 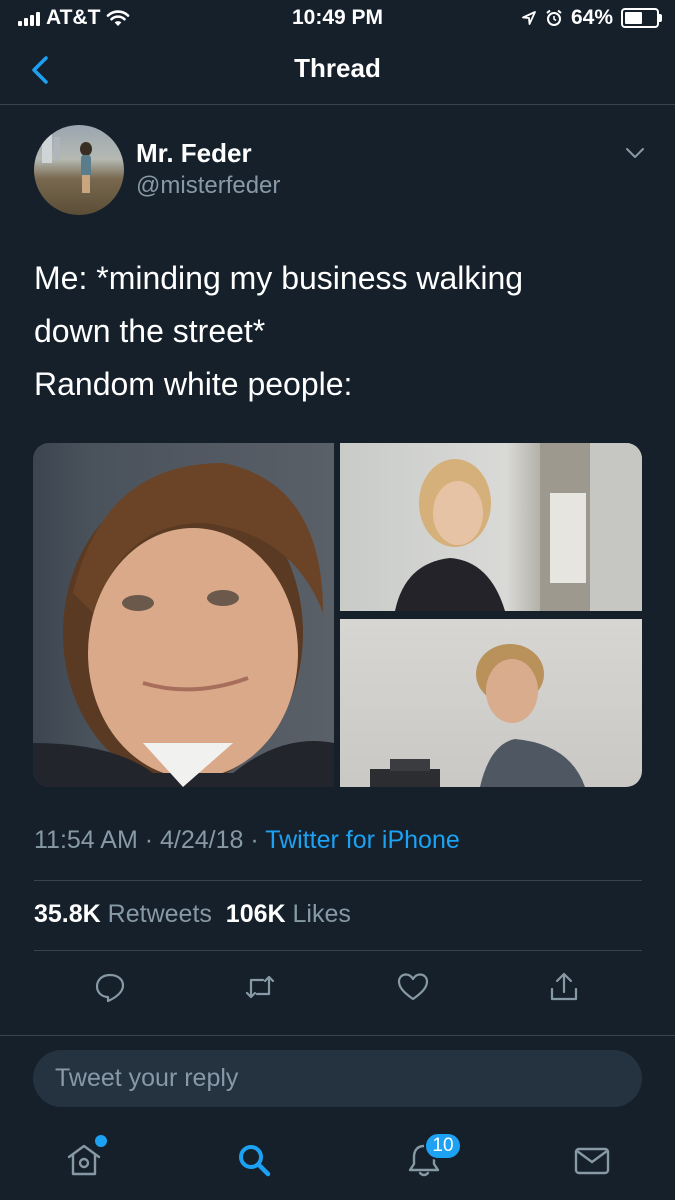 What do you see at coordinates (159, 914) in the screenshot?
I see `retweets-label: Retweets` at bounding box center [159, 914].